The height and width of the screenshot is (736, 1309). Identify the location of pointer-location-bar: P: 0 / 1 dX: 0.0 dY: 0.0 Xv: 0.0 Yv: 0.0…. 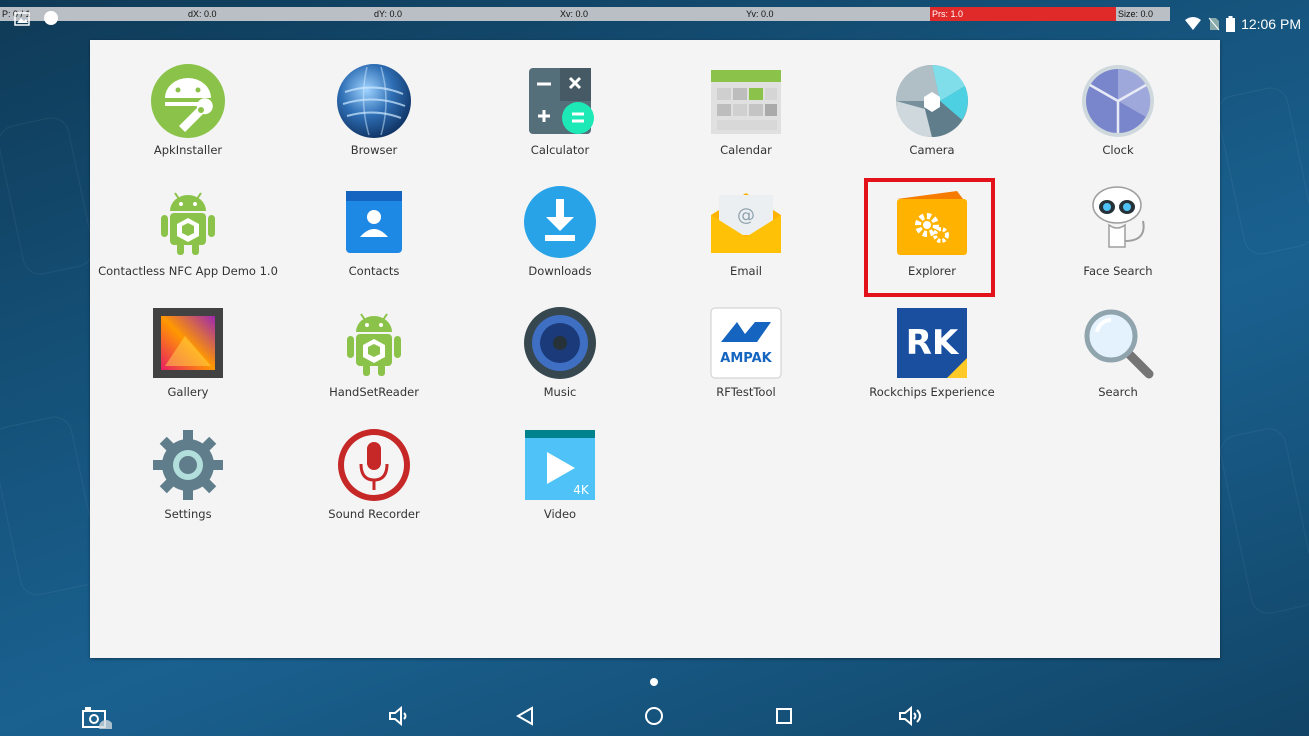
(585, 14).